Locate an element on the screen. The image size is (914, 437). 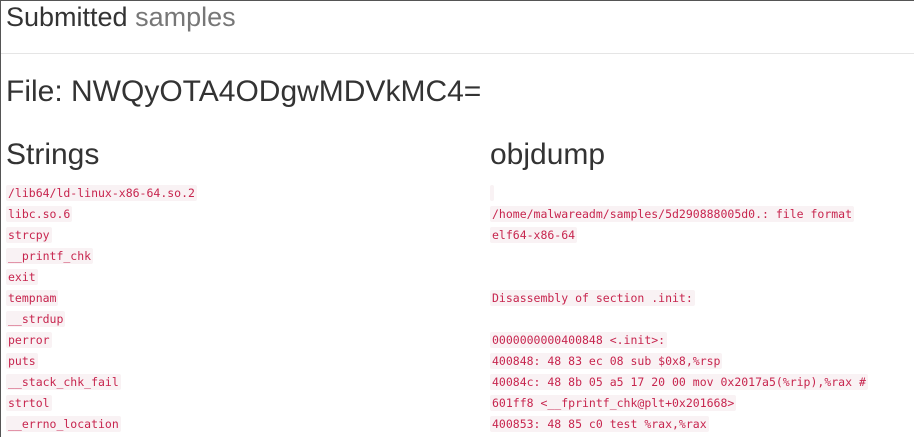
strings-item: puts is located at coordinates (101, 360).